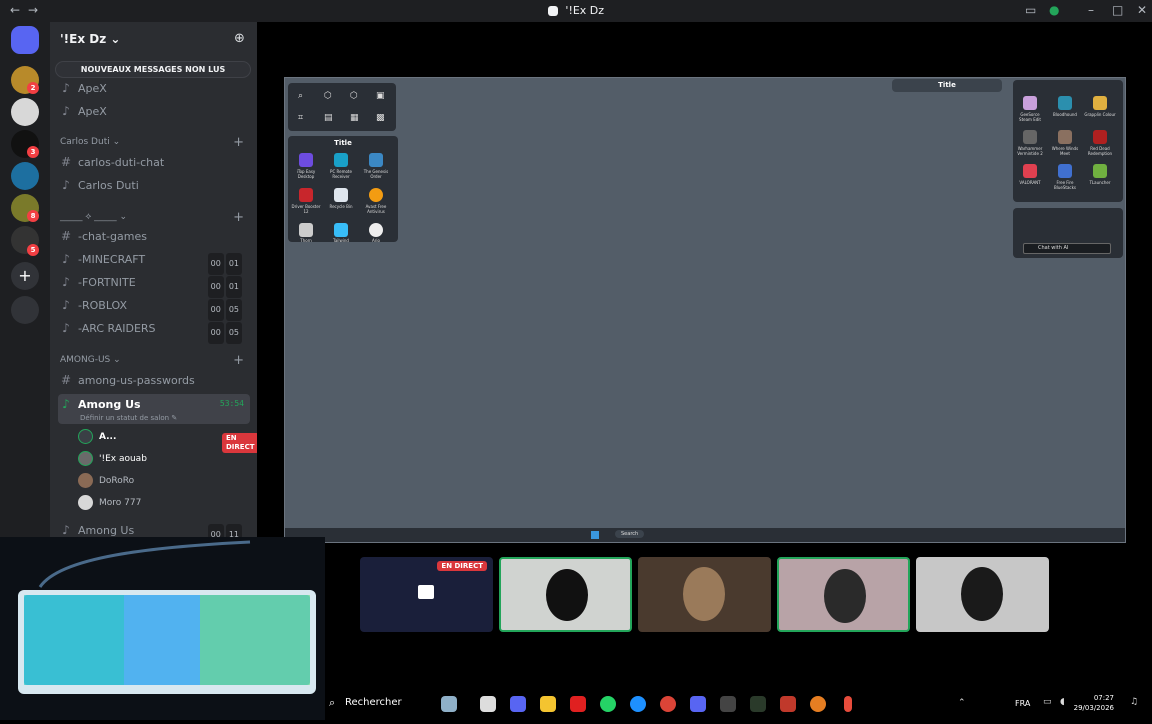  I want to click on discover-icon, so click(25, 310).